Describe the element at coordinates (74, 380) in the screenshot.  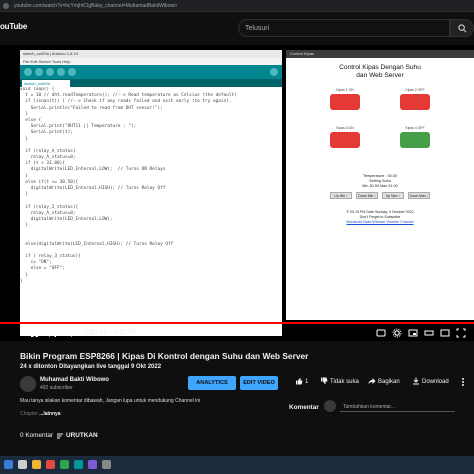
I see `channel-name: Muhamad Bakti Wibowo` at that location.